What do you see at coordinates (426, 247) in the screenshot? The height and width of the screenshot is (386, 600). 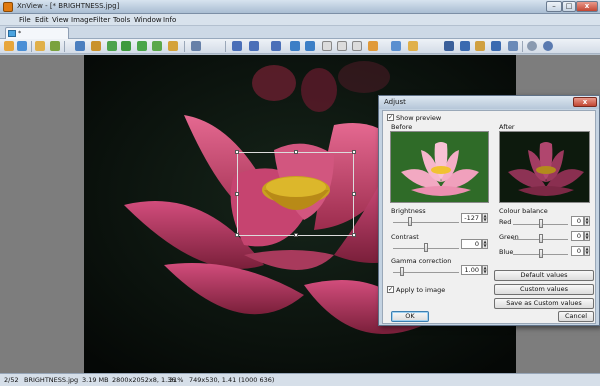 I see `contrast-slider-thumb` at bounding box center [426, 247].